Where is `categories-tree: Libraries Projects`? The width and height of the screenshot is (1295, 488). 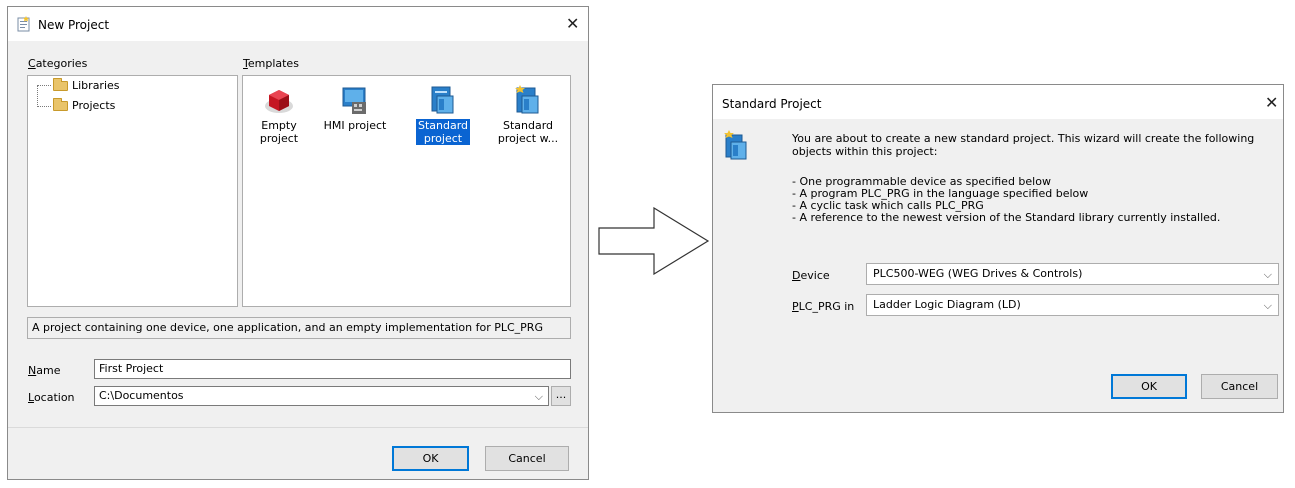
categories-tree: Libraries Projects is located at coordinates (132, 191).